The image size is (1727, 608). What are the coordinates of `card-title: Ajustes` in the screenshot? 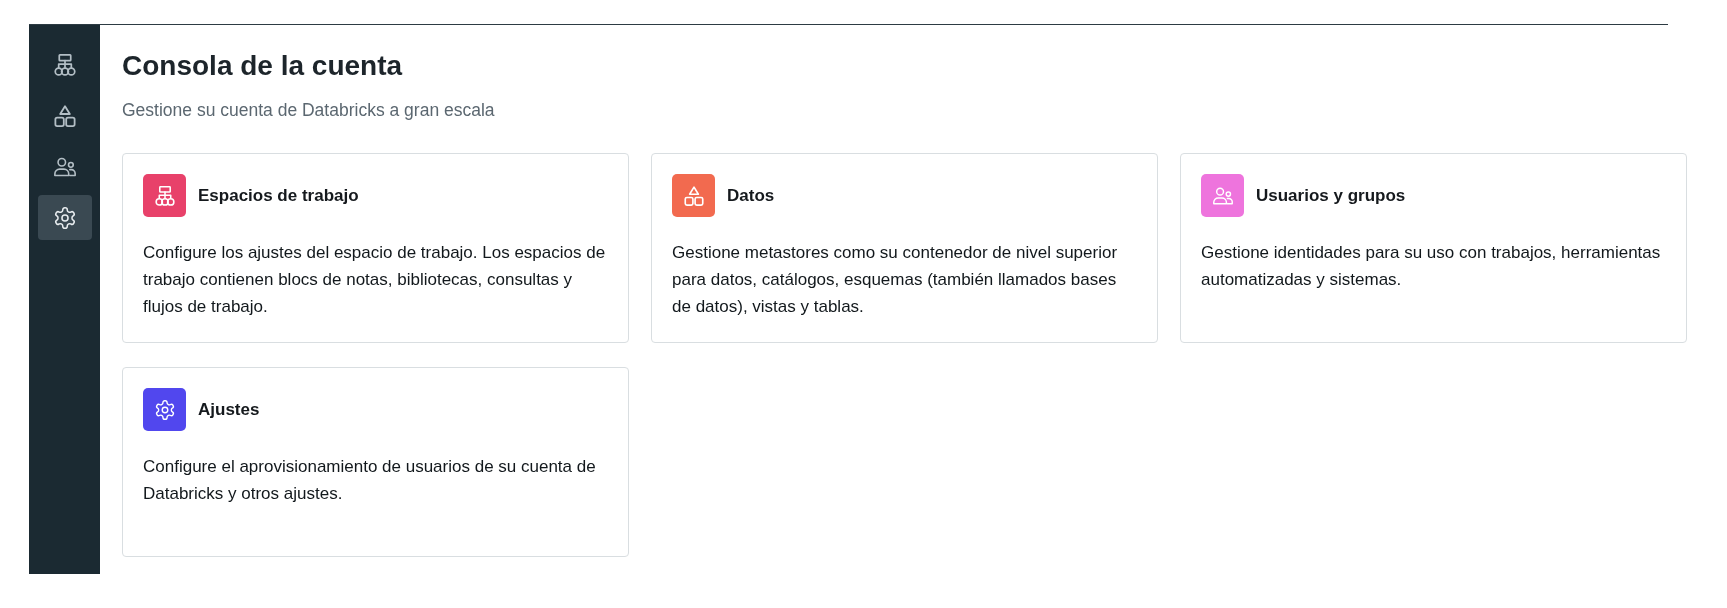 It's located at (229, 409).